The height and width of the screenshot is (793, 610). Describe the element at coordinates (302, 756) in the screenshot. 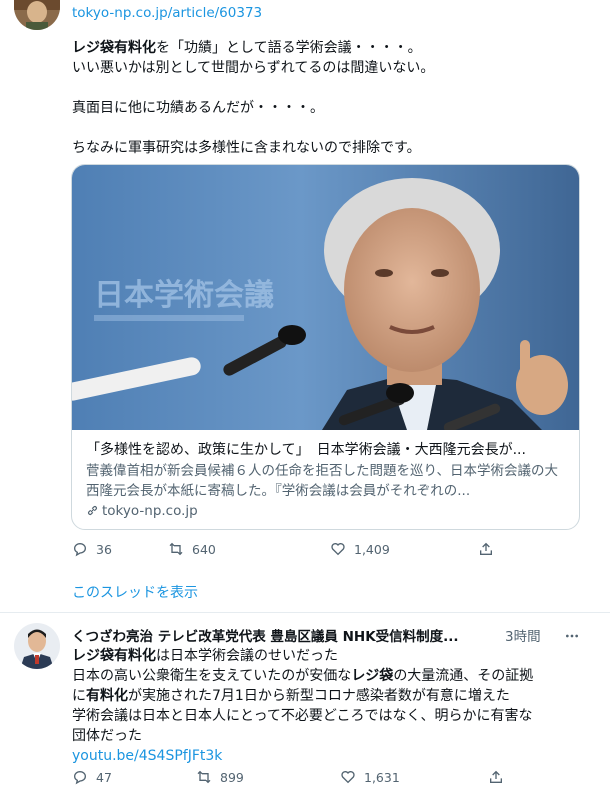

I see `youtube-link: youtu.be/4S4SPfJFt3k` at that location.